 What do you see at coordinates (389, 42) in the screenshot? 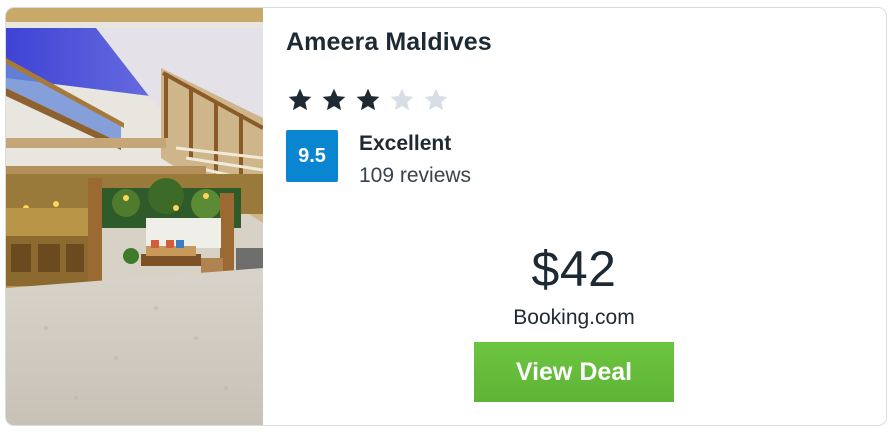
I see `hotel-name: Ameera Maldives` at bounding box center [389, 42].